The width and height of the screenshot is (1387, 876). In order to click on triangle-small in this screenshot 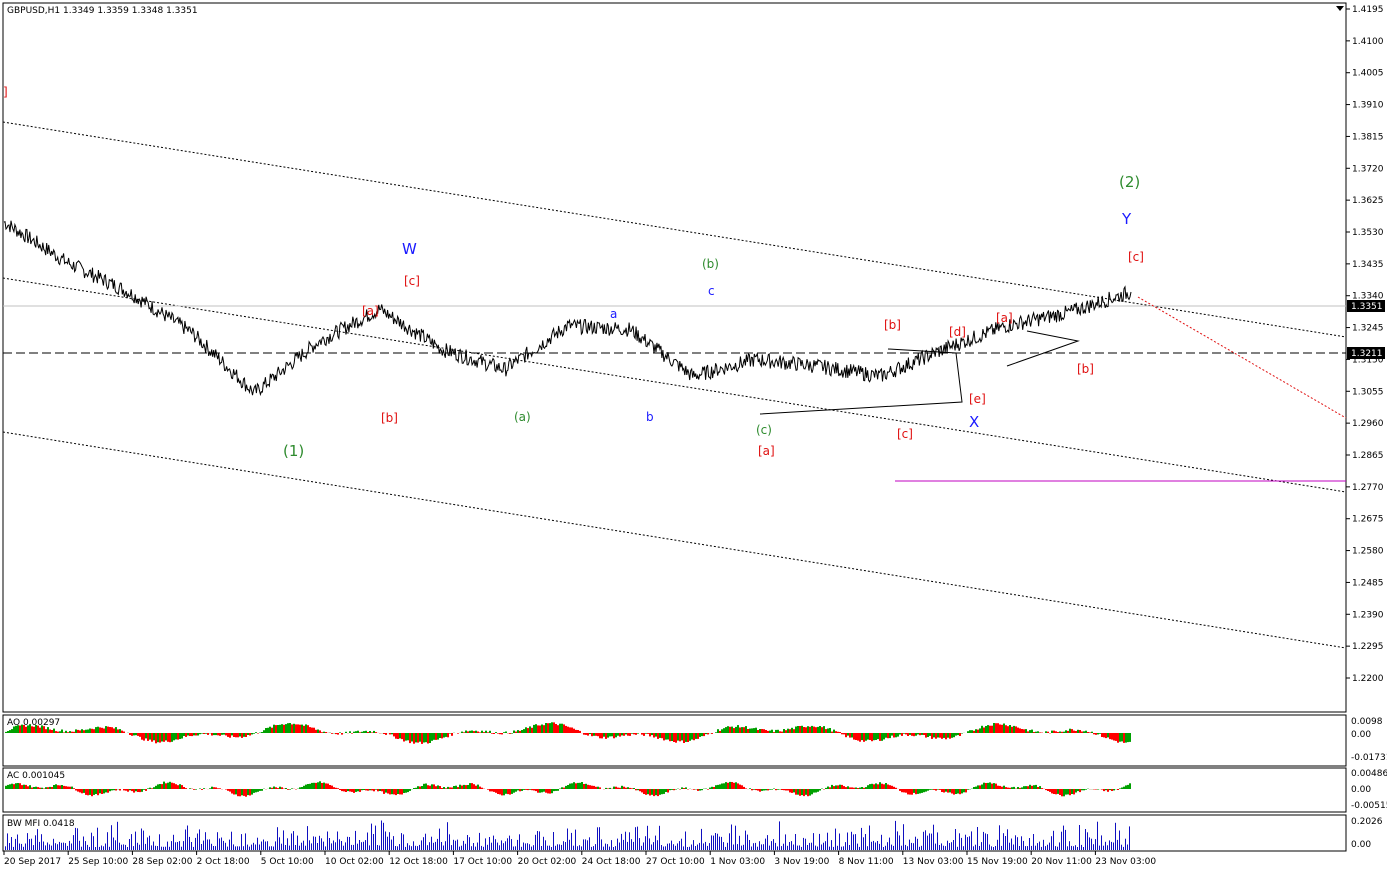, I will do `click(1042, 348)`.